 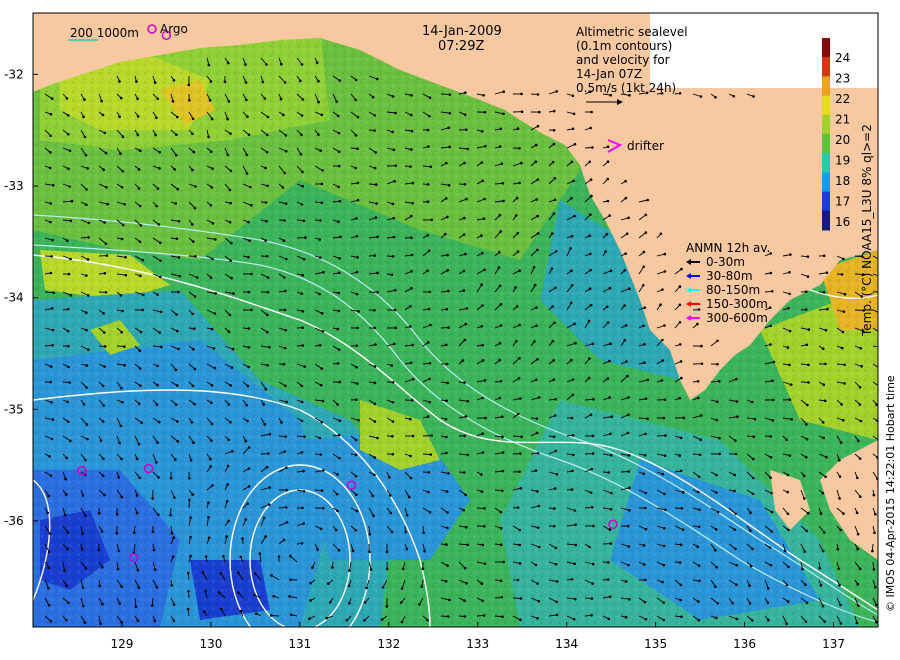 I want to click on anmn-legend: 0-30m 30-80m 80-150m 150-300m 300-600m, so click(x=737, y=290).